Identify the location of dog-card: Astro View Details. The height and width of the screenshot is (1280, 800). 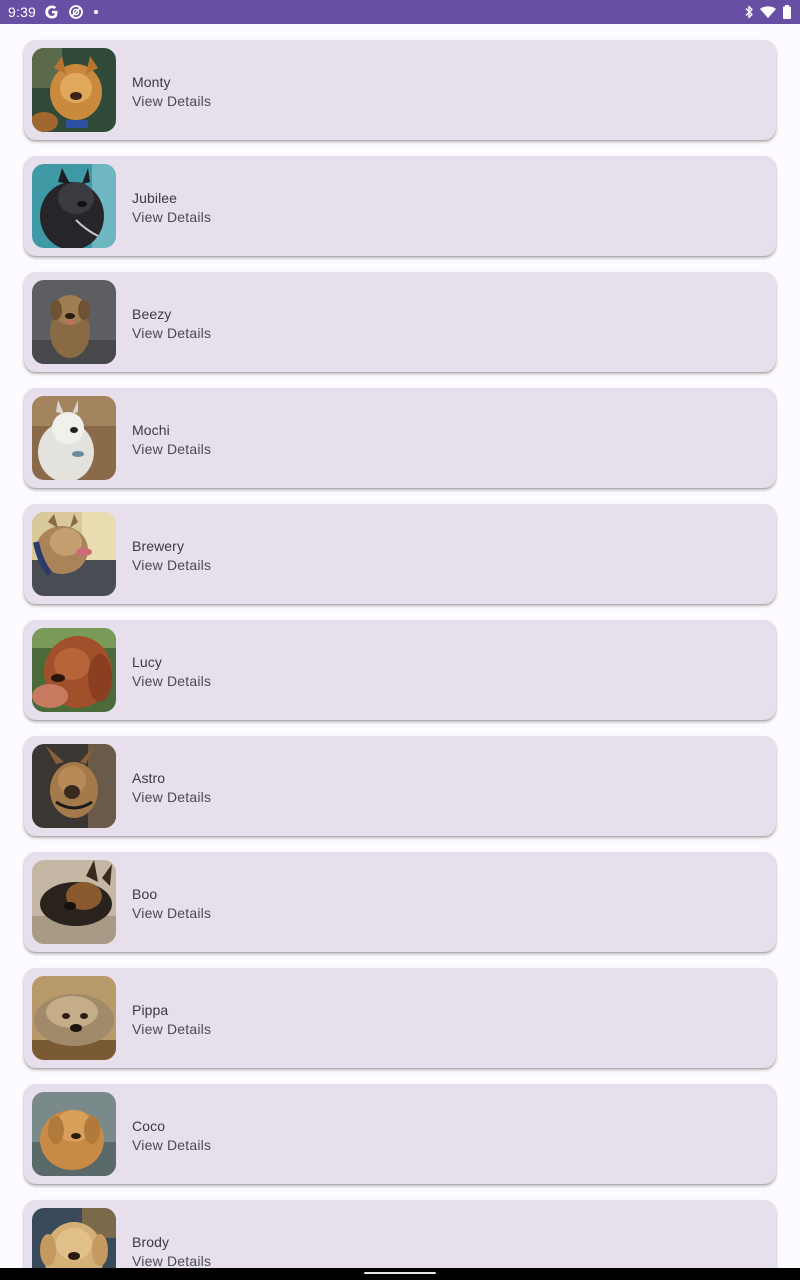
(400, 786).